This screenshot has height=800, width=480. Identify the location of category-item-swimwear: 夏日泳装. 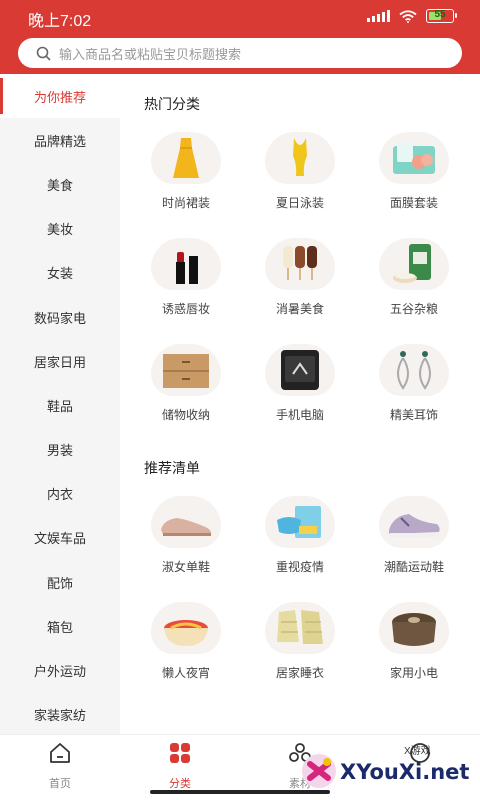
(300, 171).